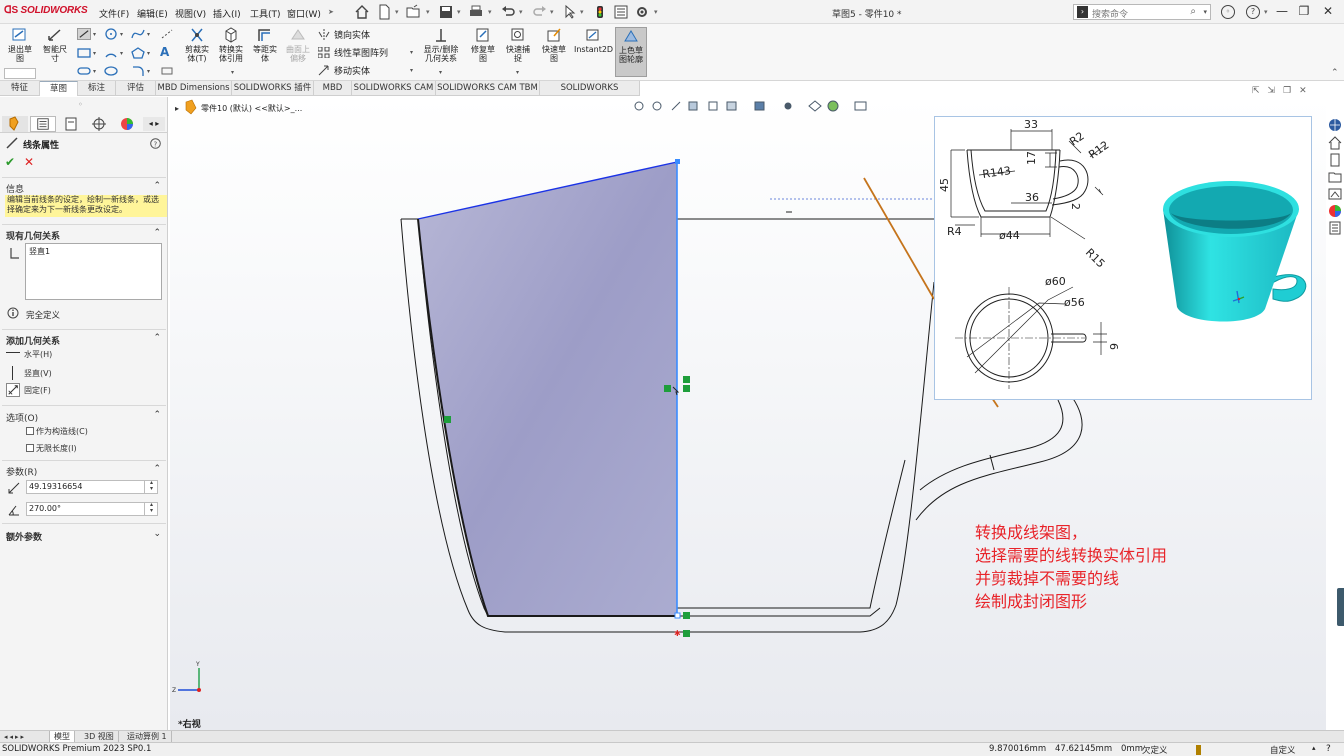 This screenshot has height=756, width=1344. What do you see at coordinates (265, 13) in the screenshot?
I see `menu-tools: 工具(T)` at bounding box center [265, 13].